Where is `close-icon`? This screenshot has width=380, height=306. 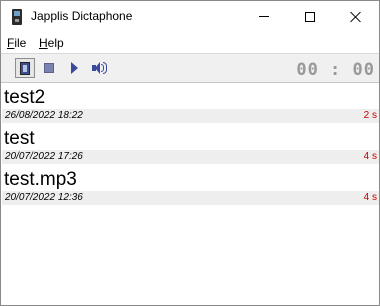 close-icon is located at coordinates (356, 17).